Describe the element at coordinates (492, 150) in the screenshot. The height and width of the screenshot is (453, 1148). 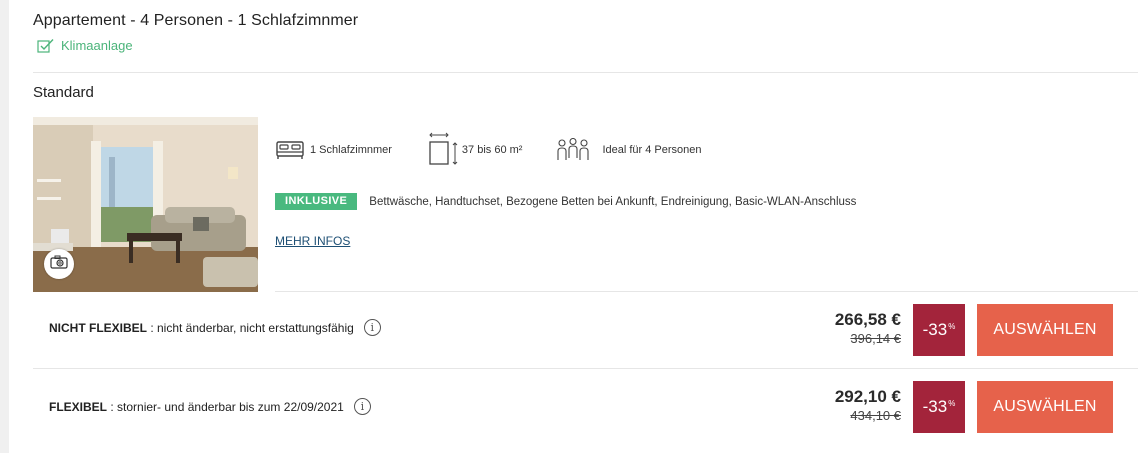
I see `feature-label: 37 bis 60 m²` at that location.